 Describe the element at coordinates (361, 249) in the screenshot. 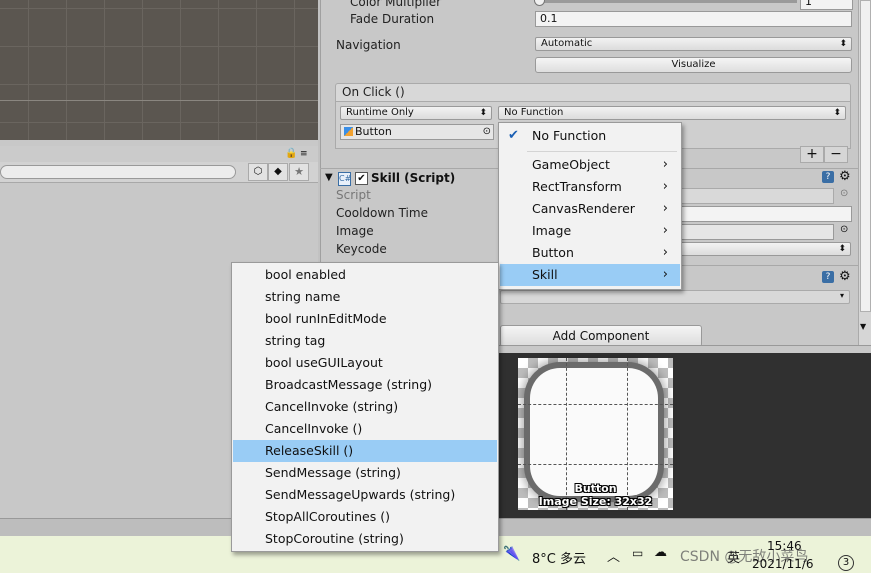

I see `keycode-label: Keycode` at that location.